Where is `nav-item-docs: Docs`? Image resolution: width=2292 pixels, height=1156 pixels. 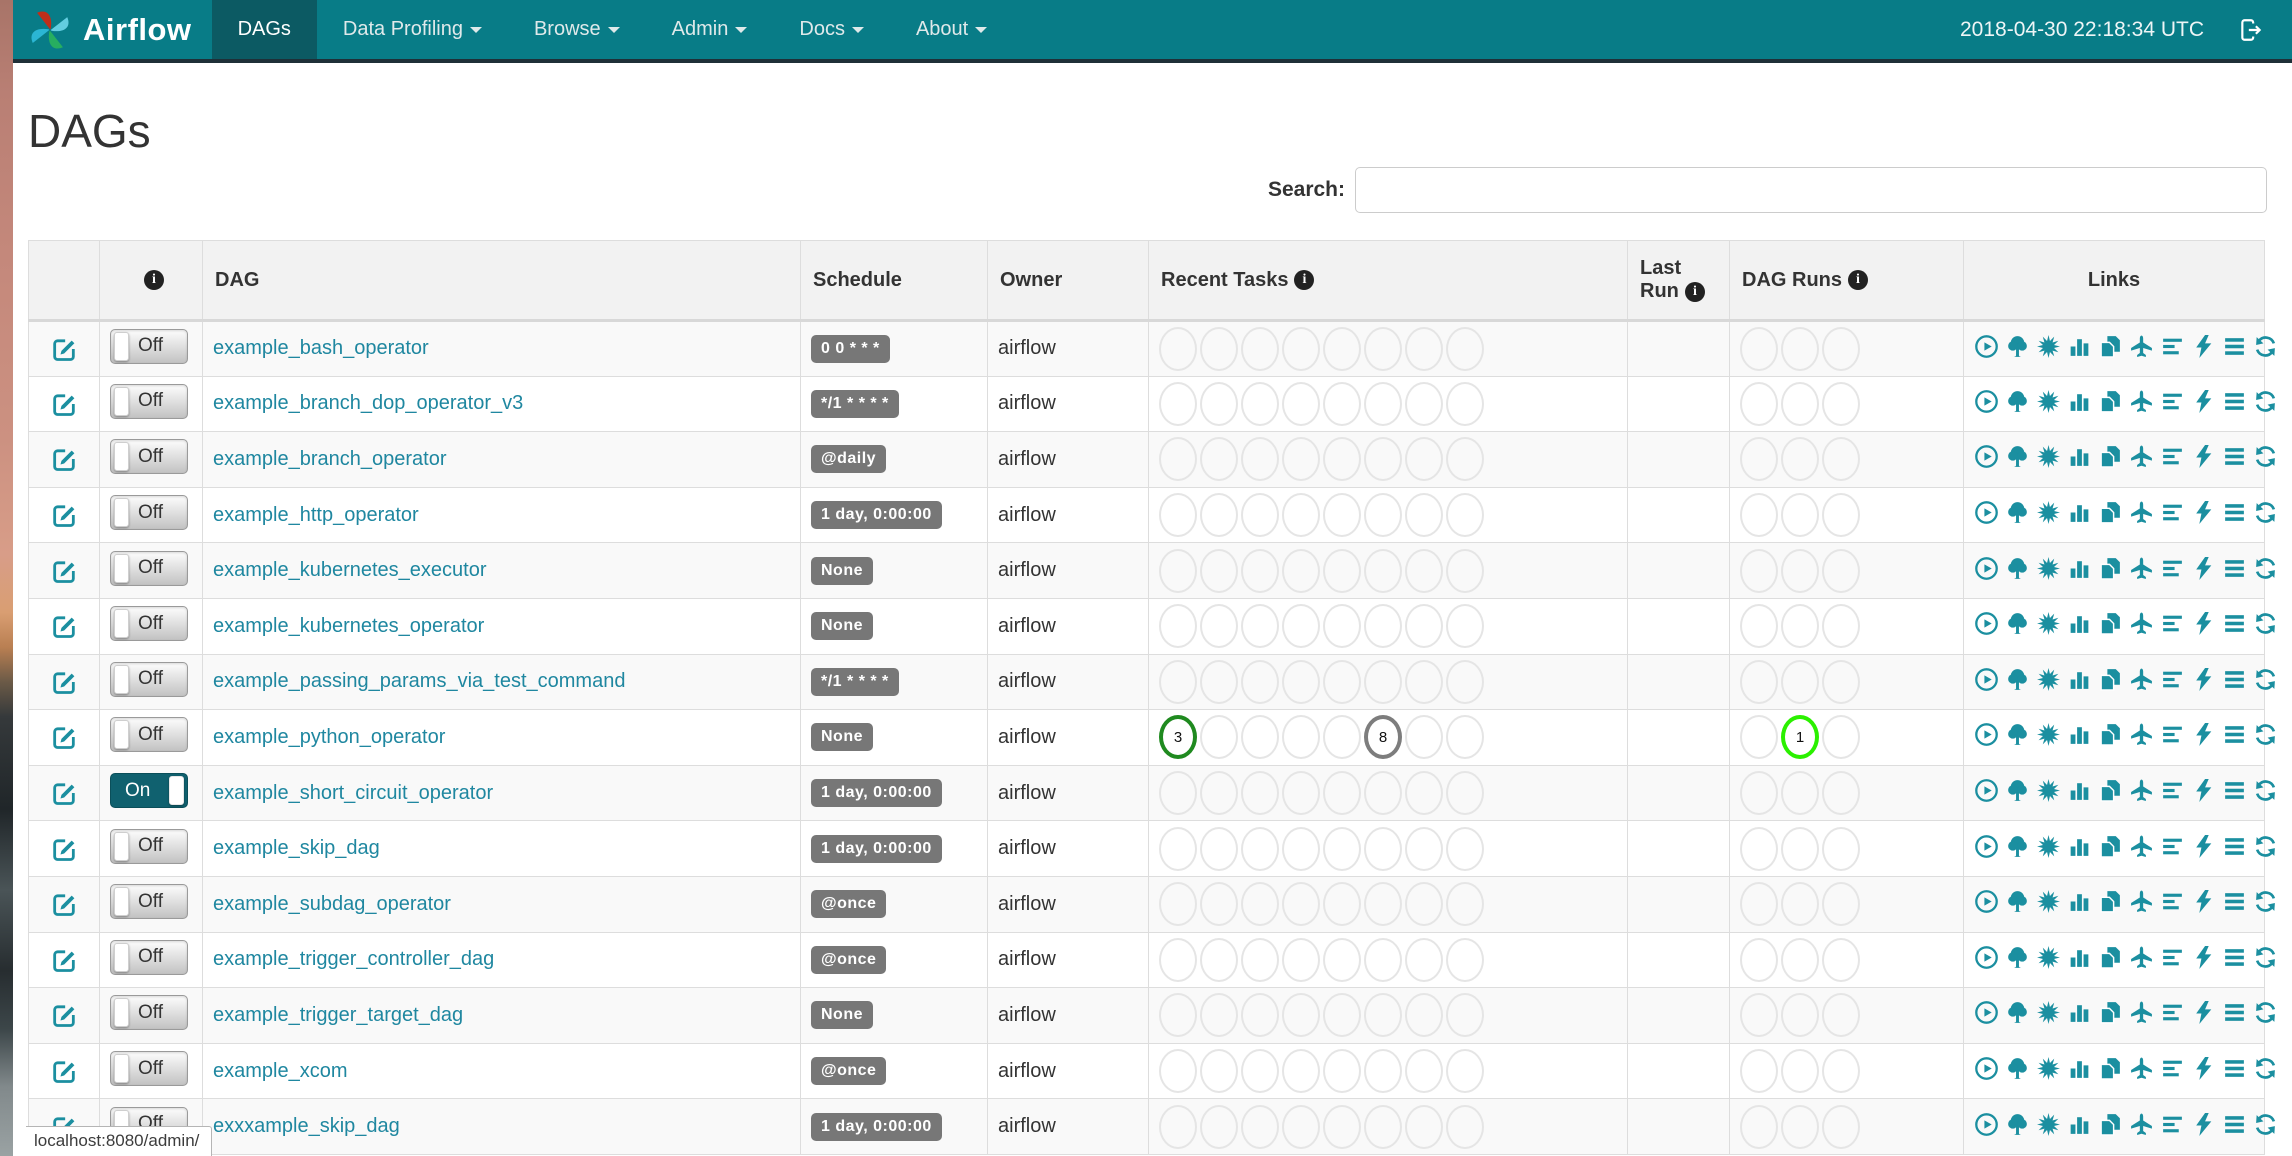
nav-item-docs: Docs is located at coordinates (831, 29).